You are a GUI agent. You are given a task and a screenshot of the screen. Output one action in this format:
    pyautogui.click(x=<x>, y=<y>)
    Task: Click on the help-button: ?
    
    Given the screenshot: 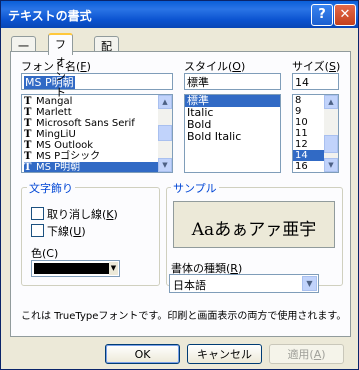 What is the action you would take?
    pyautogui.click(x=322, y=15)
    